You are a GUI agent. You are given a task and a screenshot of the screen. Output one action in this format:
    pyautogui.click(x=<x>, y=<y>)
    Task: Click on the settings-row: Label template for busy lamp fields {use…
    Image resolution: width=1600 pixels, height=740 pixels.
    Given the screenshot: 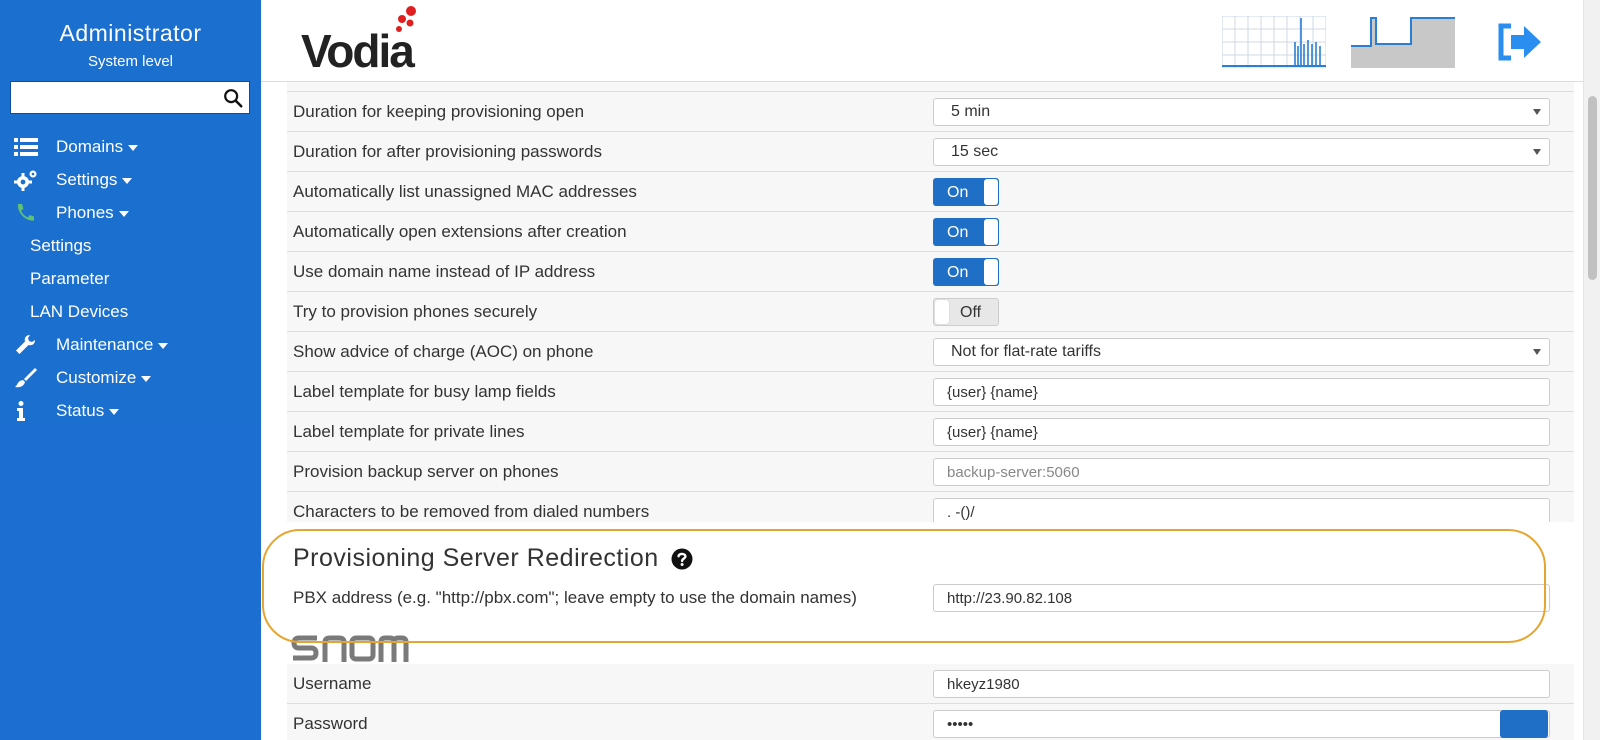 What is the action you would take?
    pyautogui.click(x=930, y=392)
    